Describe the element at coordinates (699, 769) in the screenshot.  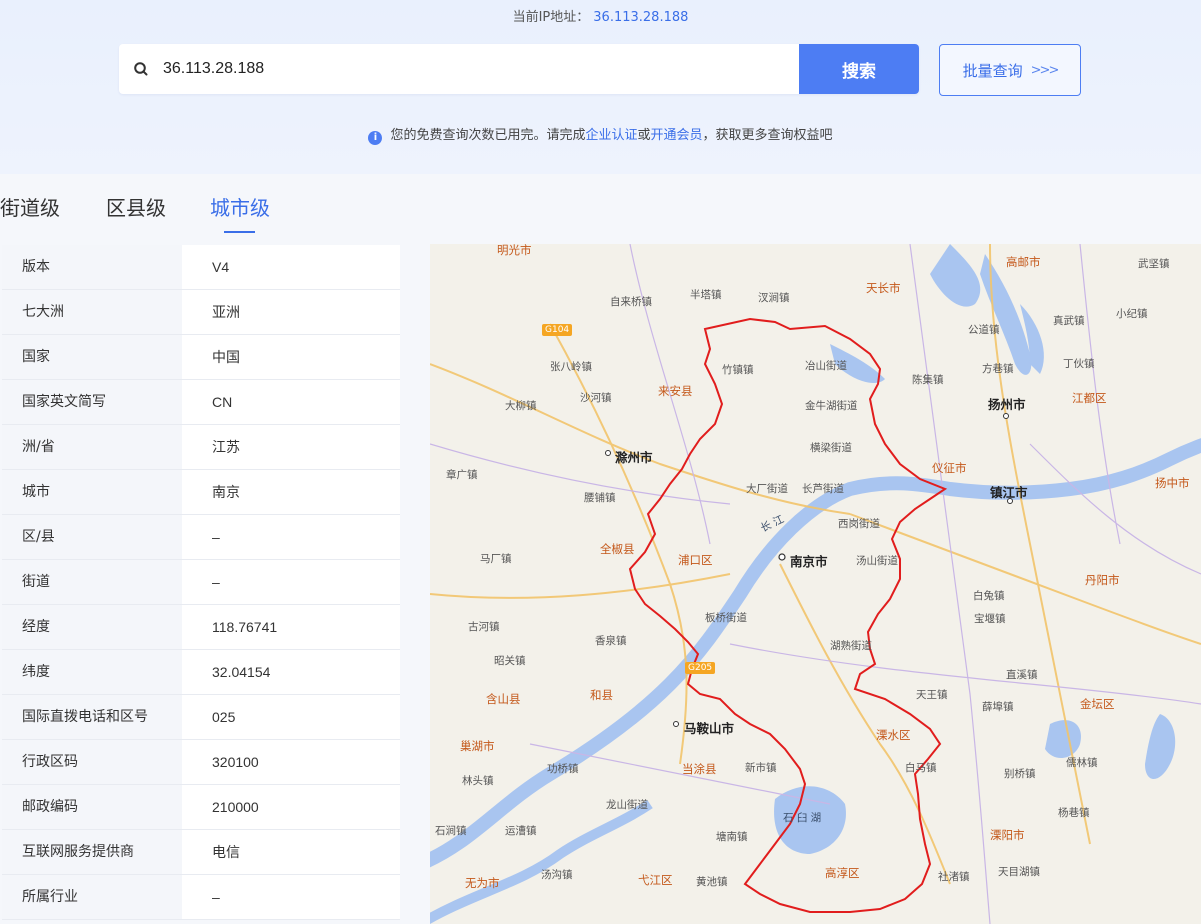
I see `map-label-dangtu: 当涂县` at that location.